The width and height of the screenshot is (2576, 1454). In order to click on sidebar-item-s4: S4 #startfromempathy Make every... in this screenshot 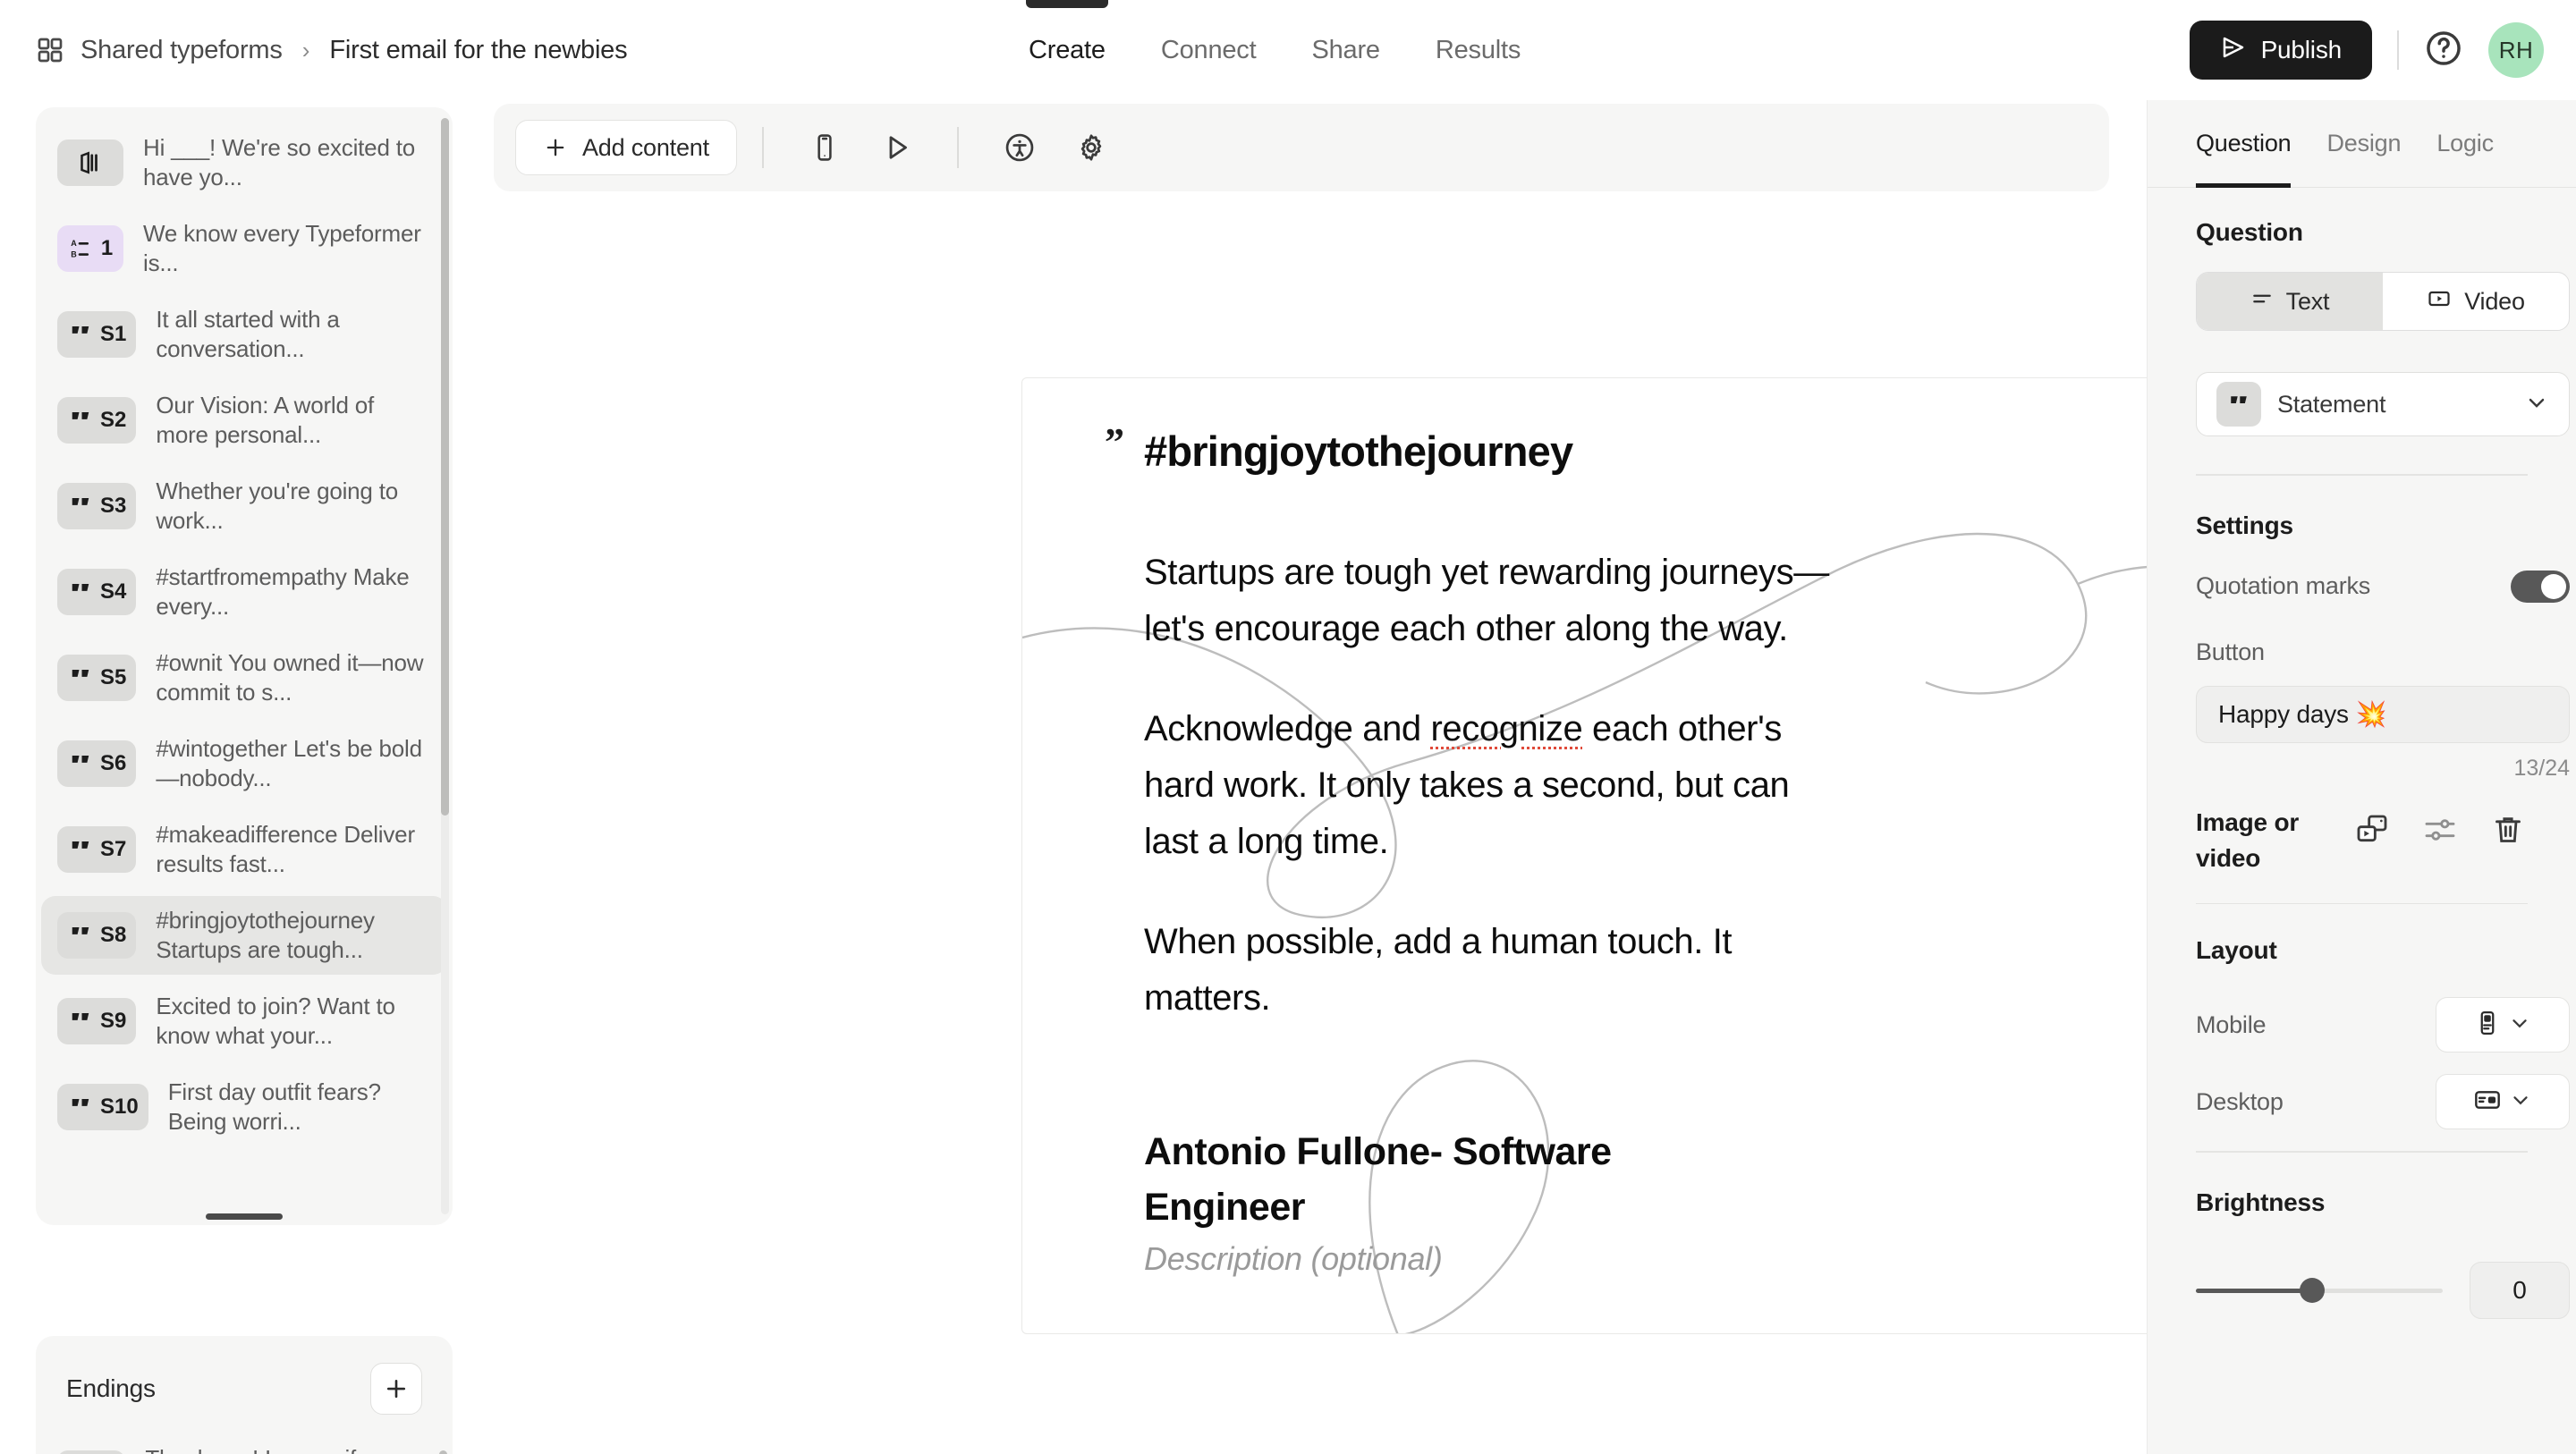, I will do `click(244, 592)`.